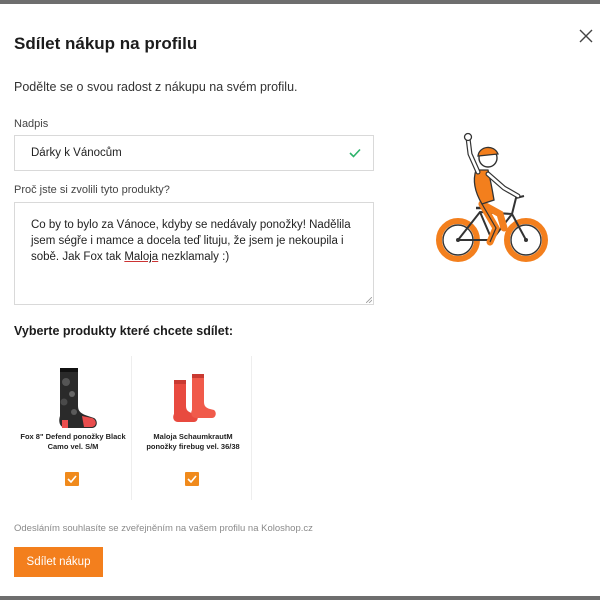 This screenshot has width=600, height=600. Describe the element at coordinates (31, 124) in the screenshot. I see `heading-field-label: Nadpis` at that location.